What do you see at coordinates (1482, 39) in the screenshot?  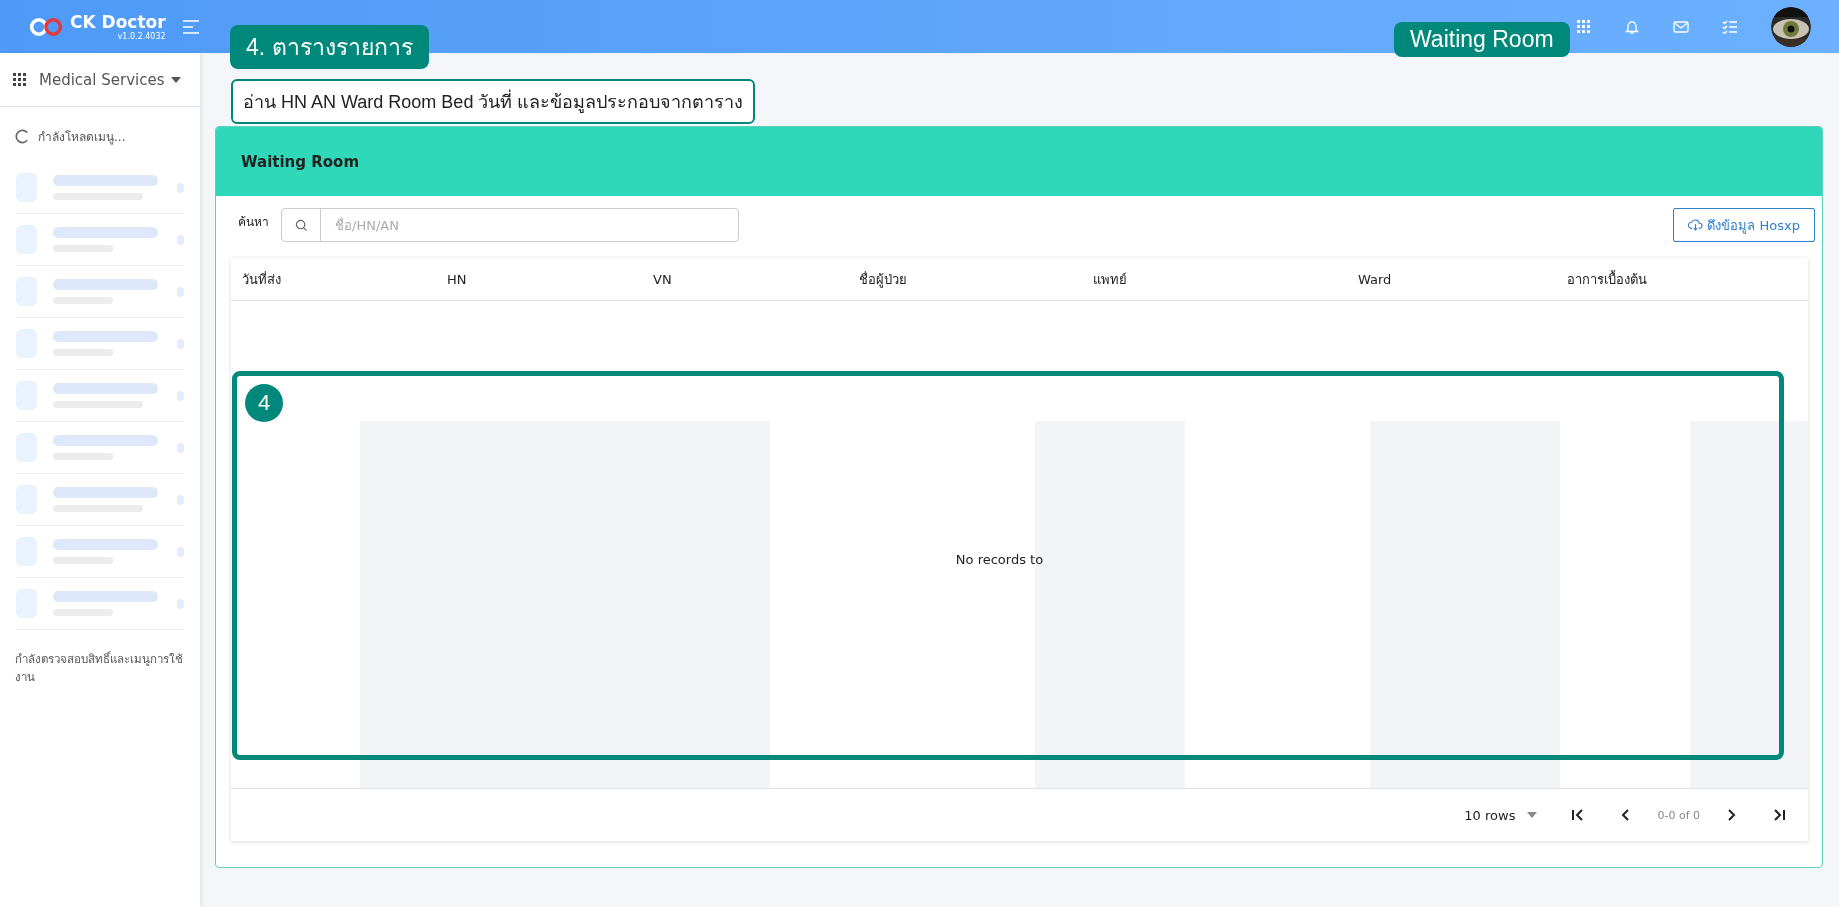 I see `annotation-label: Waiting Room` at bounding box center [1482, 39].